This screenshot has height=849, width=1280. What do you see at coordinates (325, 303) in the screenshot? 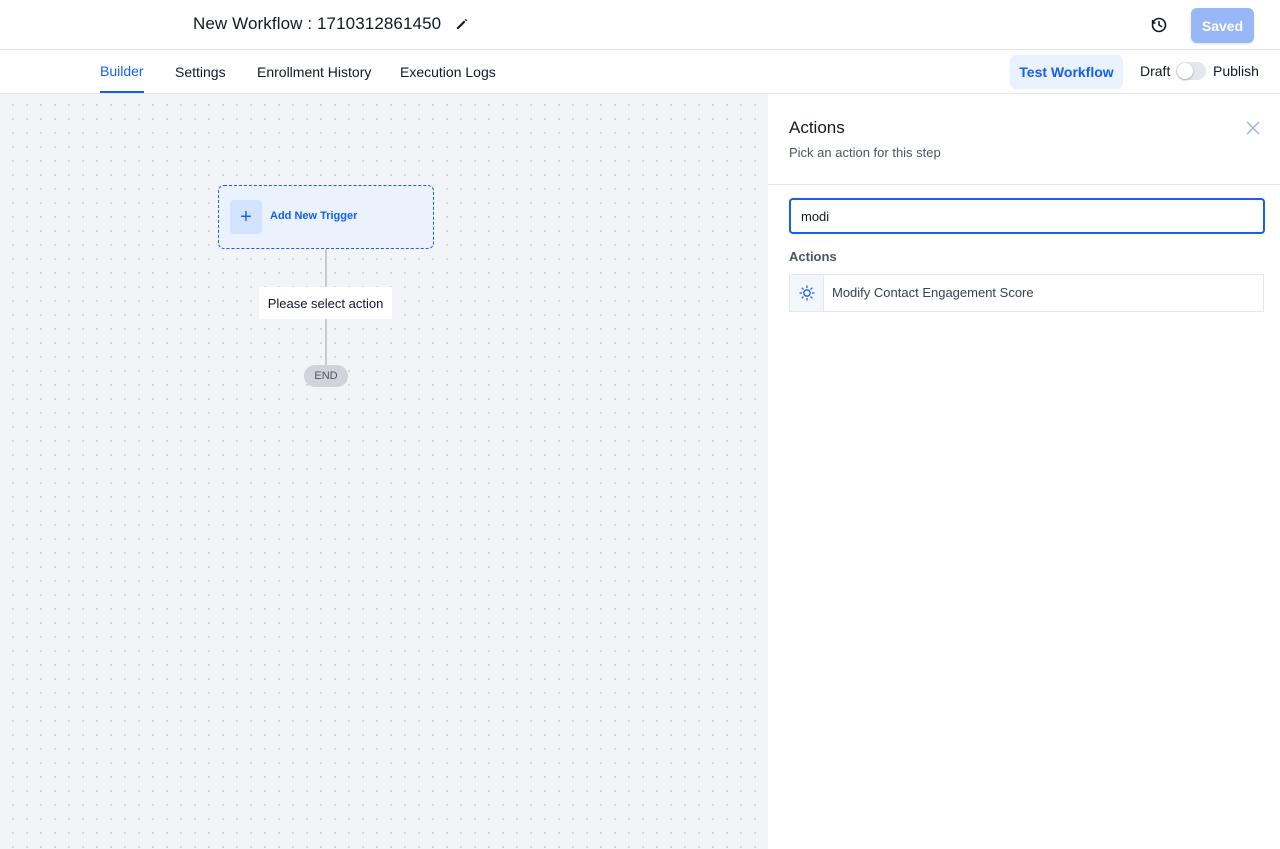
I see `select-action-node: Please select action` at bounding box center [325, 303].